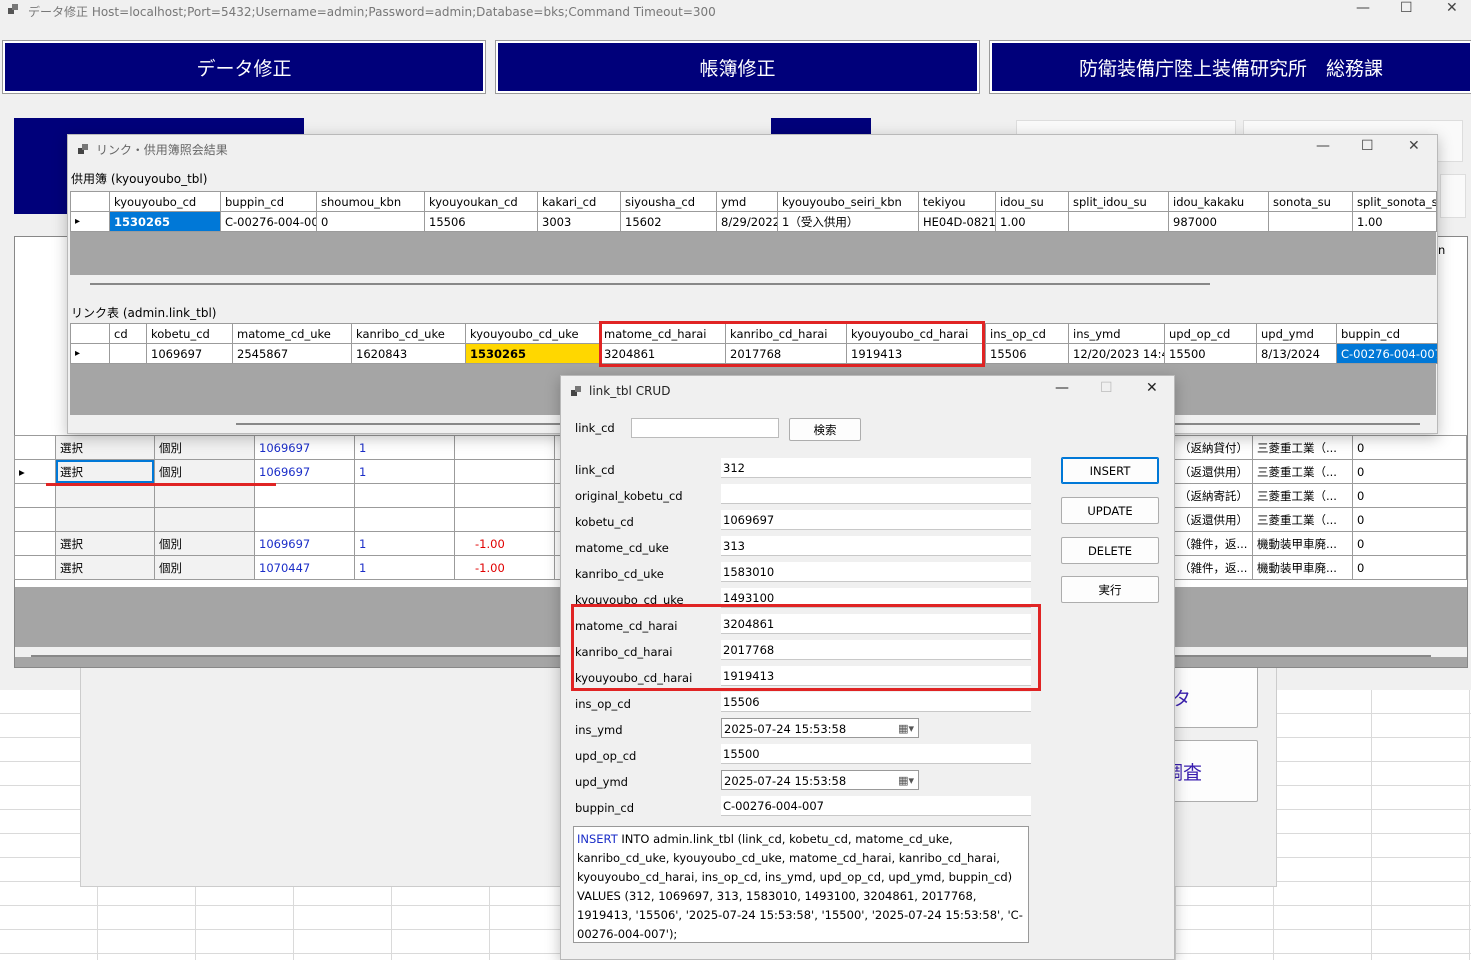  I want to click on field-label-upd-op-cd: upd_op_cd, so click(606, 756).